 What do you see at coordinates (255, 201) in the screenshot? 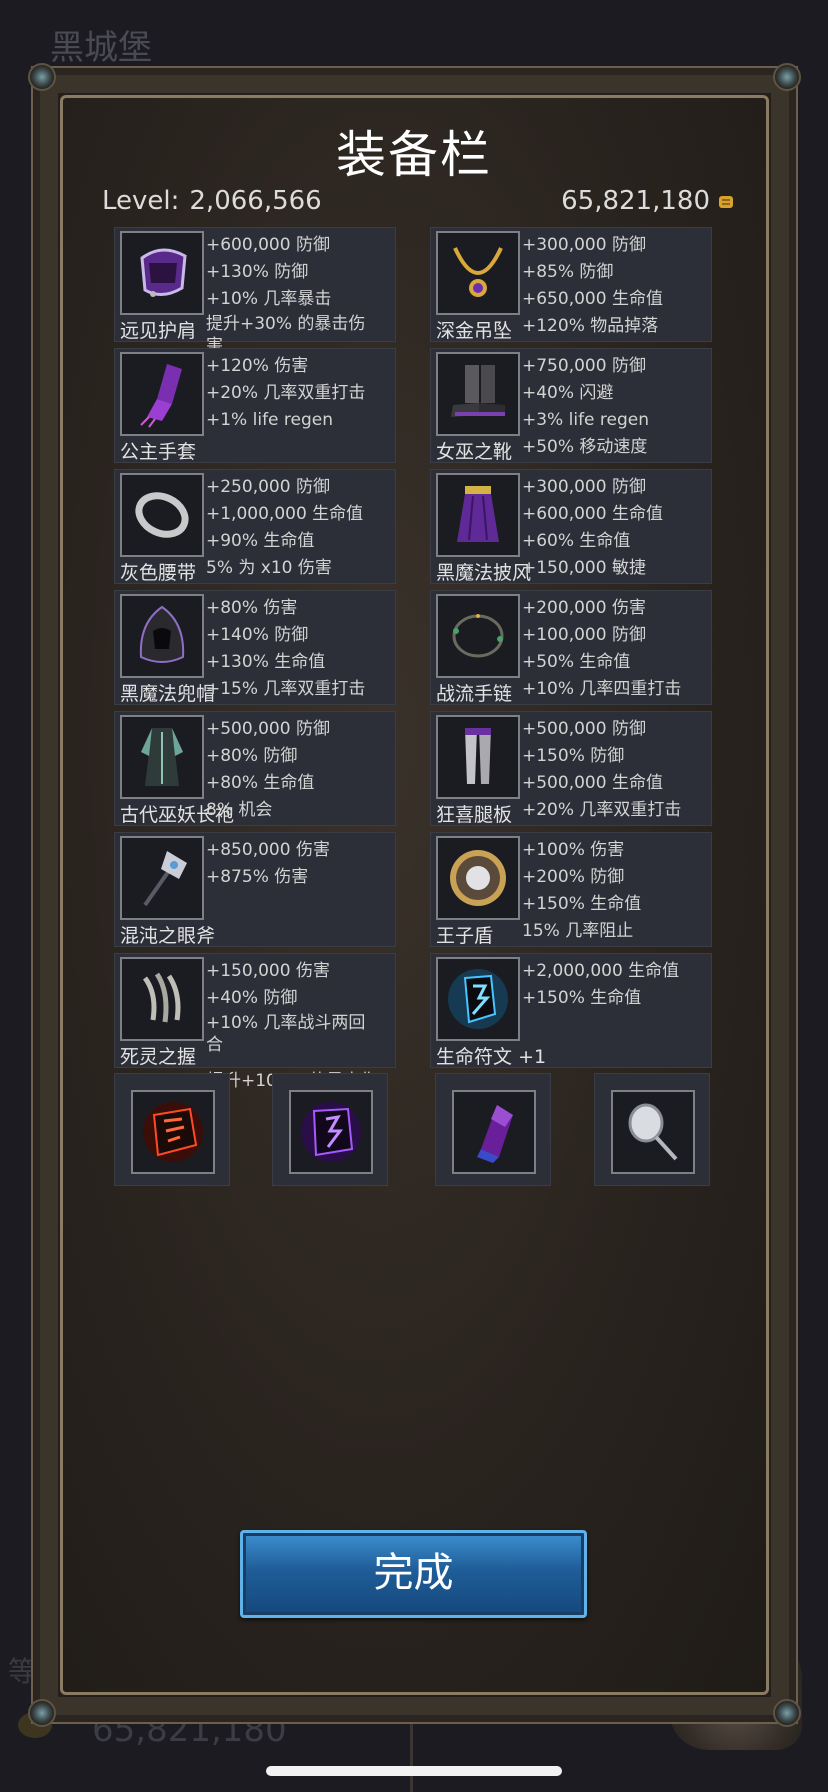
I see `level-value: 2,066,566` at bounding box center [255, 201].